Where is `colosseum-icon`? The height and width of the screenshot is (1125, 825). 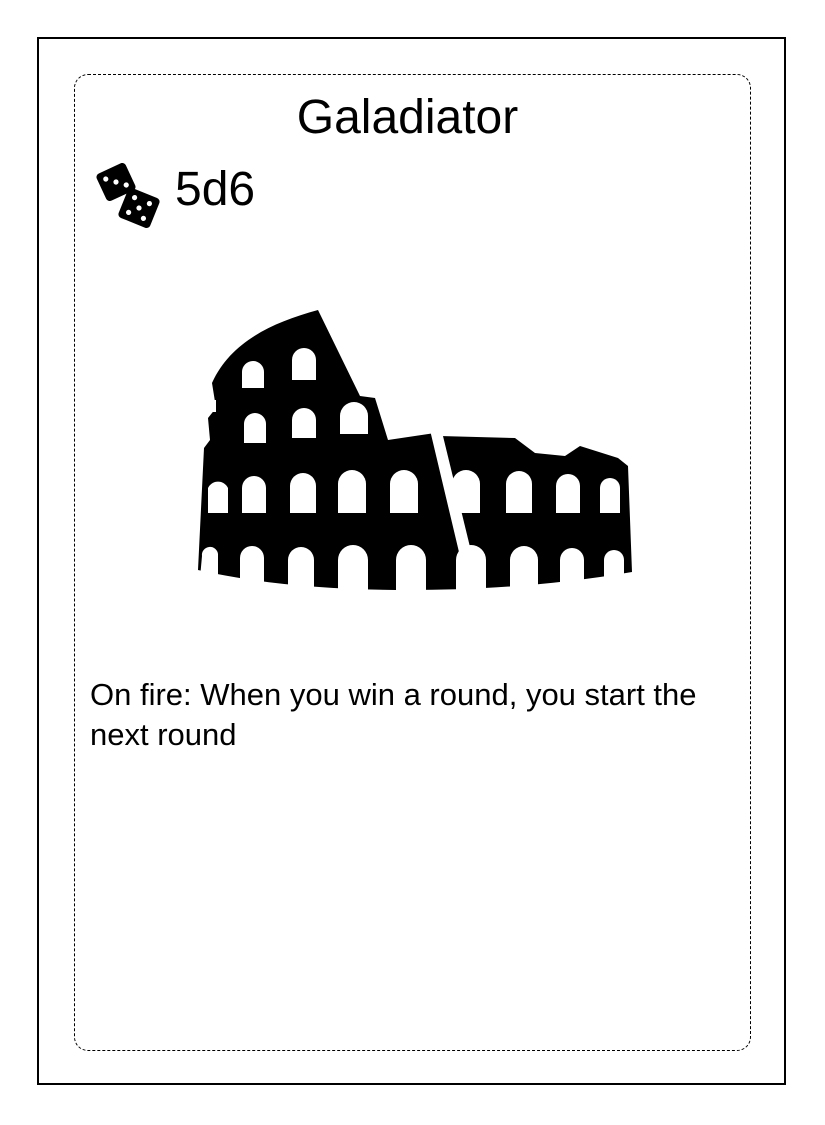
colosseum-icon is located at coordinates (415, 450).